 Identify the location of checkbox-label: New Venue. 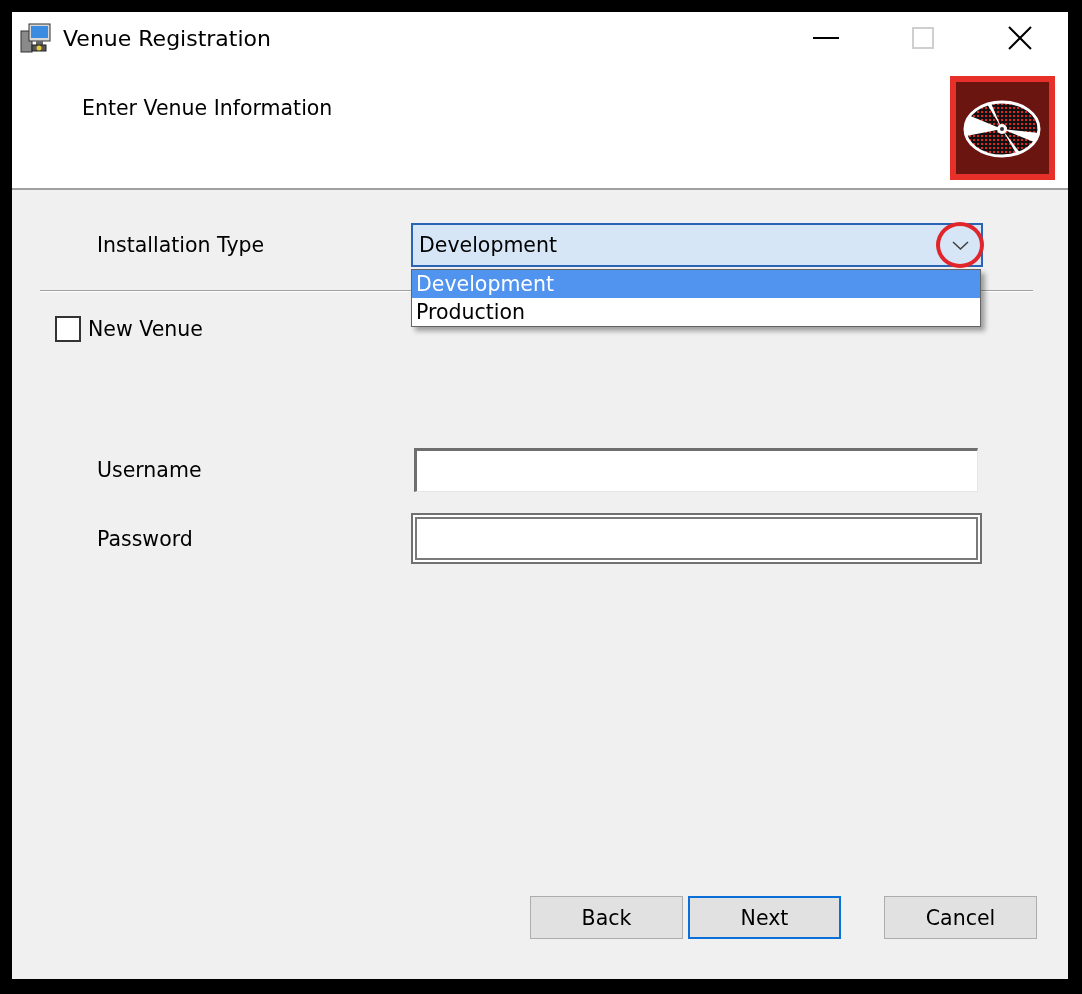
(145, 329).